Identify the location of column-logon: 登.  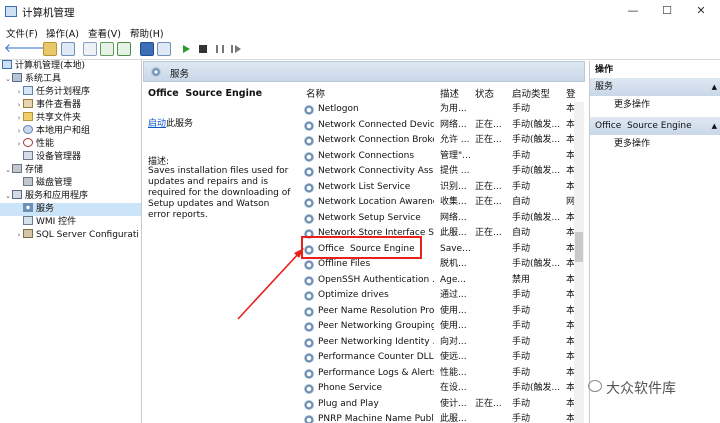
(571, 93).